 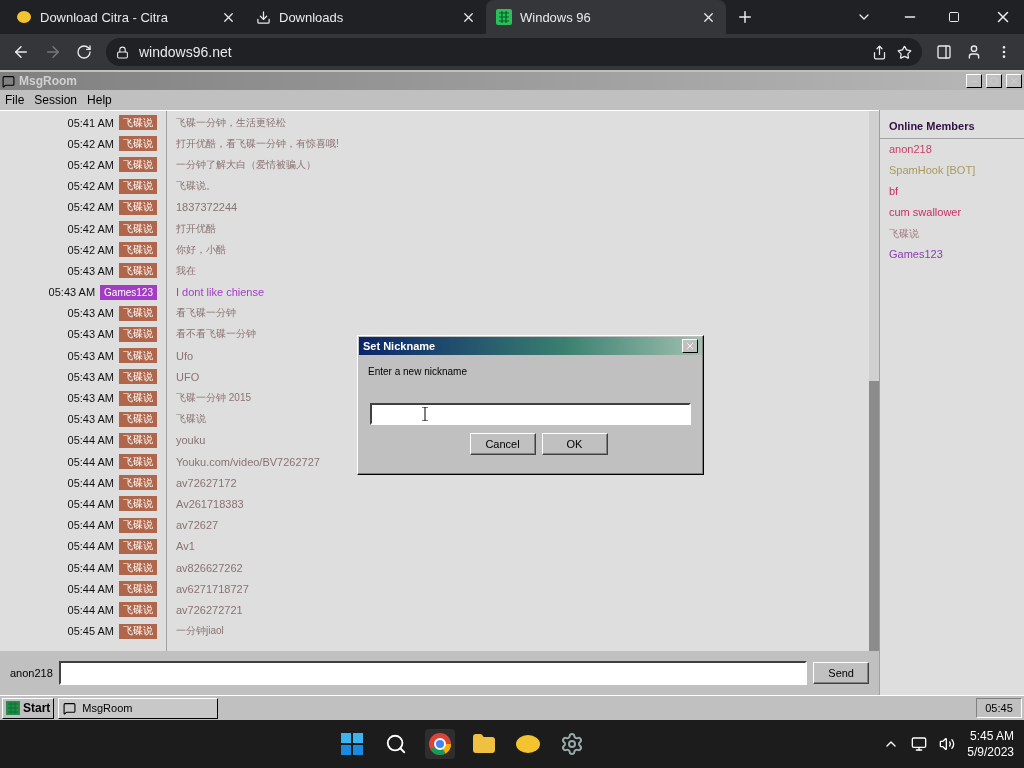 I want to click on message-text: 看飞碟一分钟, so click(x=206, y=313).